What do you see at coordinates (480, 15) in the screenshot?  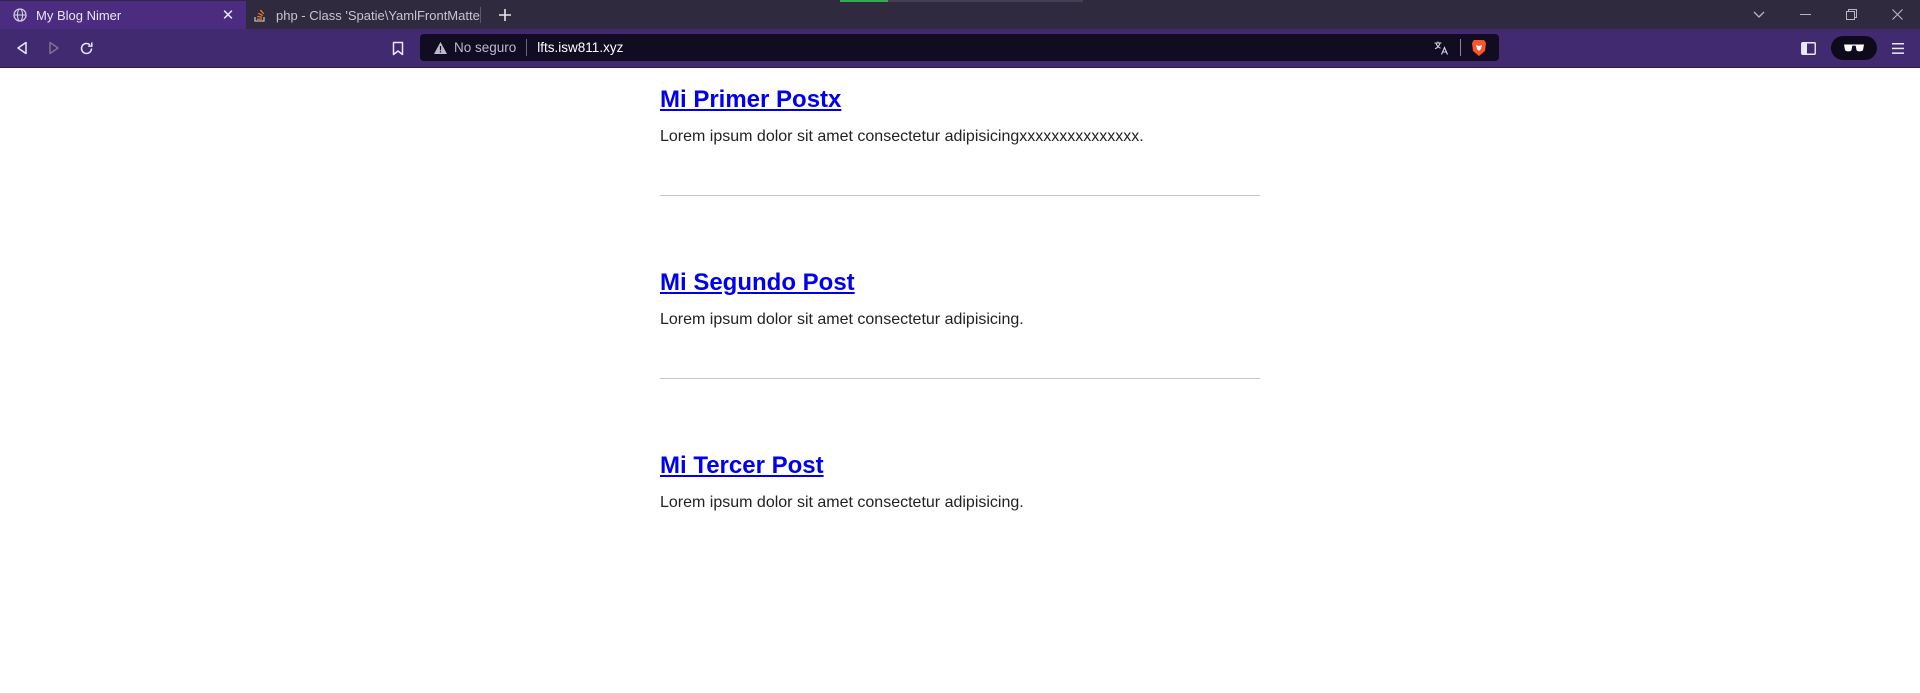 I see `tab-separator` at bounding box center [480, 15].